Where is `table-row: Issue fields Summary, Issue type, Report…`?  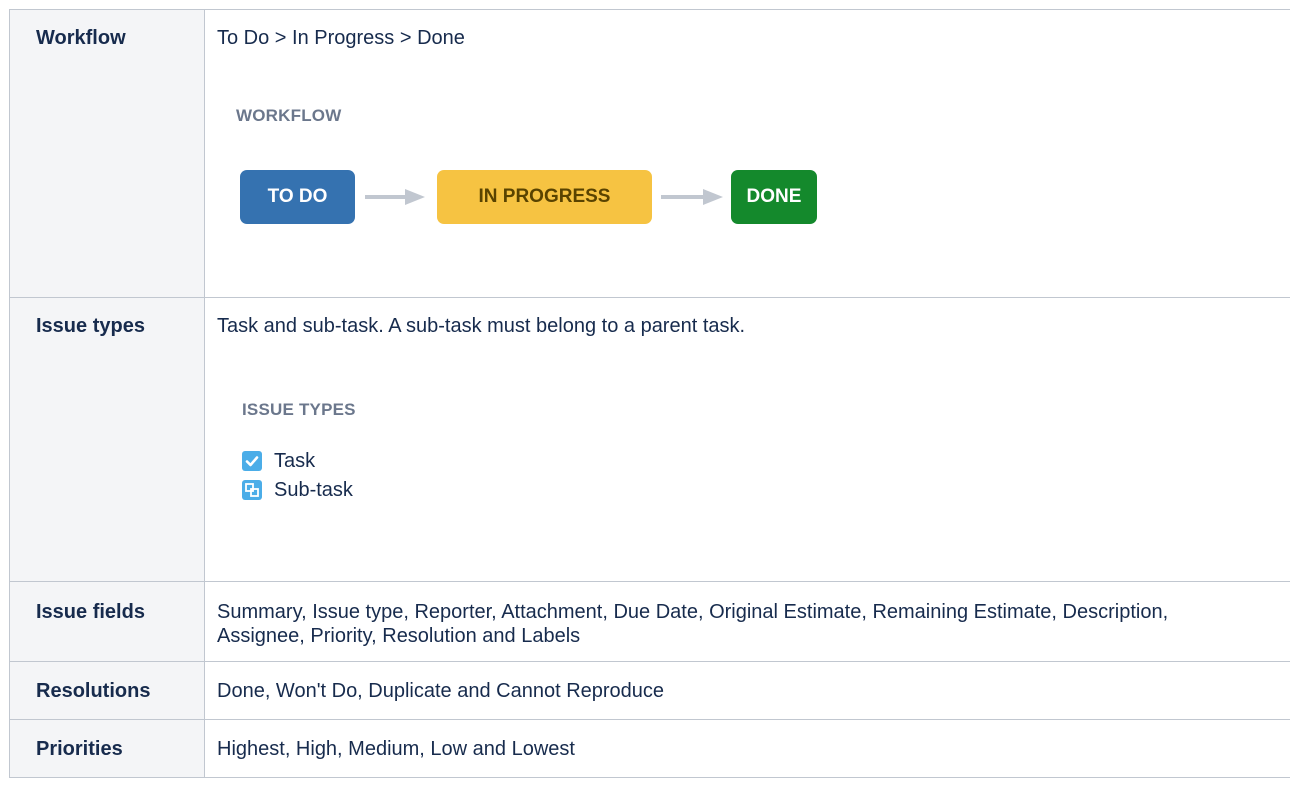 table-row: Issue fields Summary, Issue type, Report… is located at coordinates (649, 621).